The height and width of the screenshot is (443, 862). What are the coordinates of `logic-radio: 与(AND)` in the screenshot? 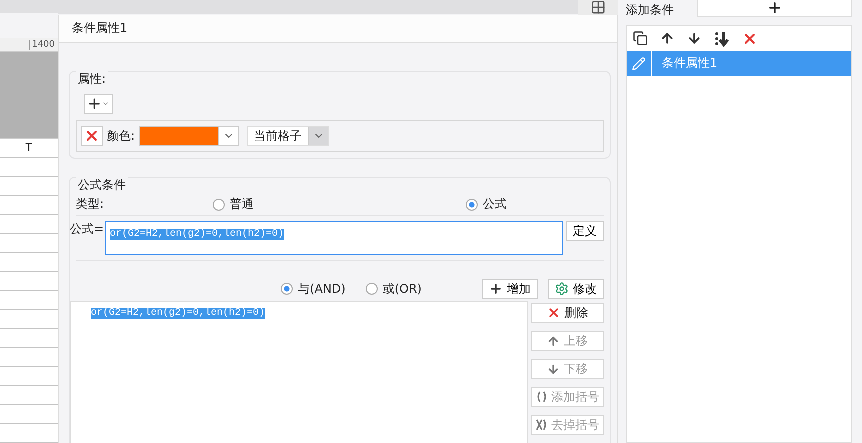 It's located at (313, 289).